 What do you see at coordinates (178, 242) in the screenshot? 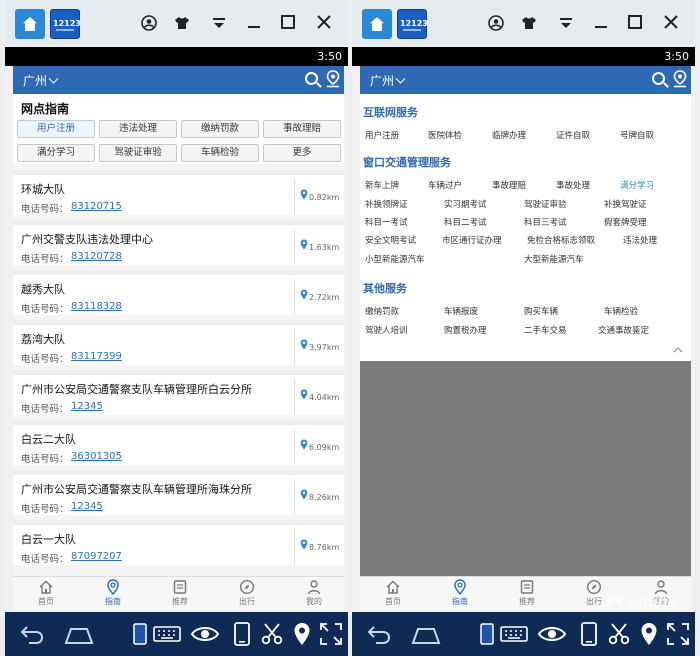
I see `outlet-entry: 广州交警支队违法处理中心 电话号码： 83120728 1.63km` at bounding box center [178, 242].